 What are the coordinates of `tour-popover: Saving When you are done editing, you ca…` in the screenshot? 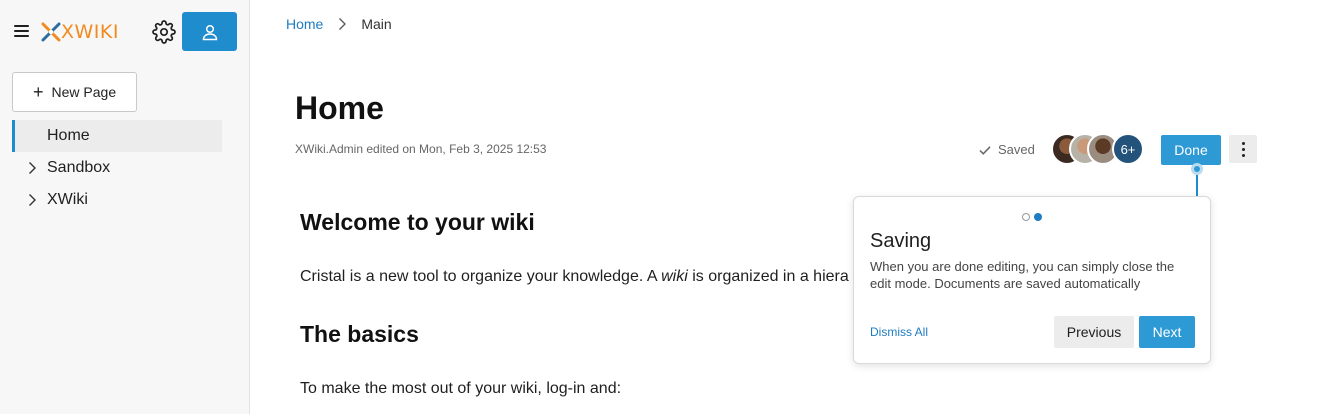 It's located at (1032, 280).